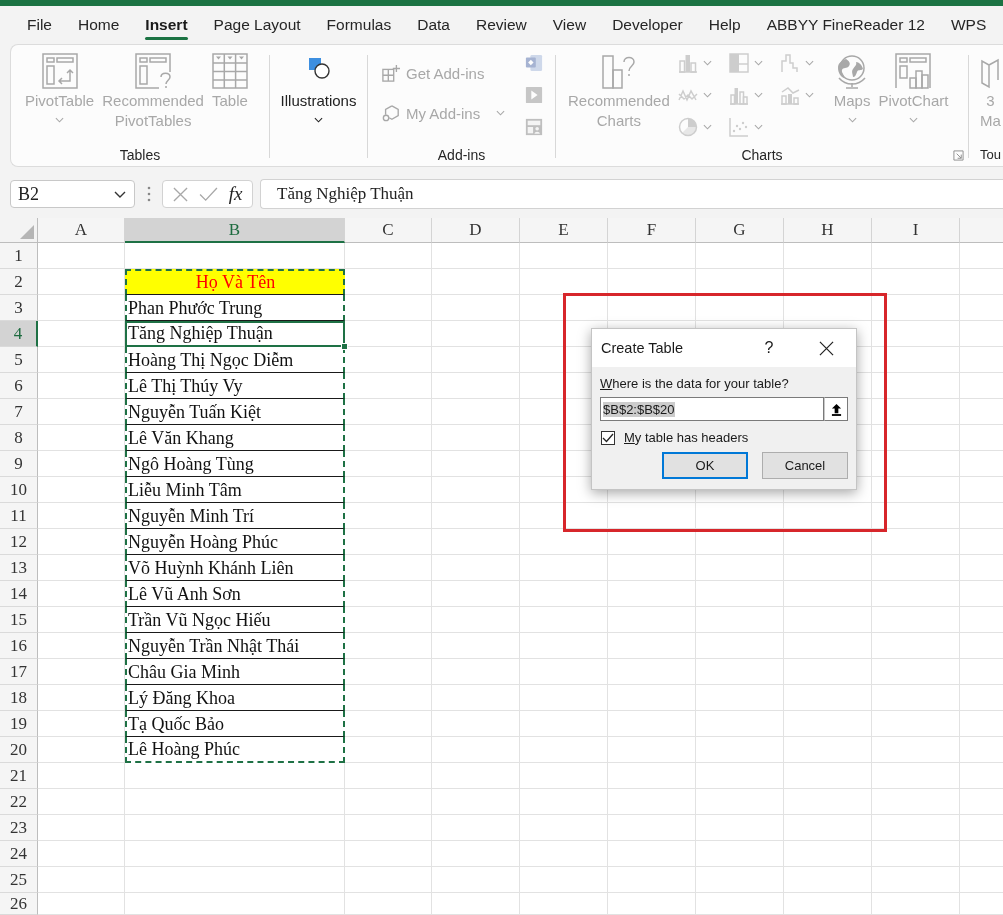  What do you see at coordinates (642, 348) in the screenshot?
I see `dialog-title: Create Table` at bounding box center [642, 348].